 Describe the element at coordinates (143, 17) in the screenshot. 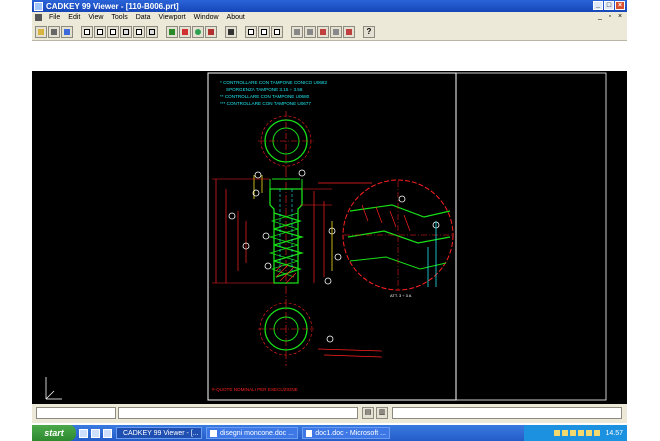

I see `menu-data: Data` at that location.